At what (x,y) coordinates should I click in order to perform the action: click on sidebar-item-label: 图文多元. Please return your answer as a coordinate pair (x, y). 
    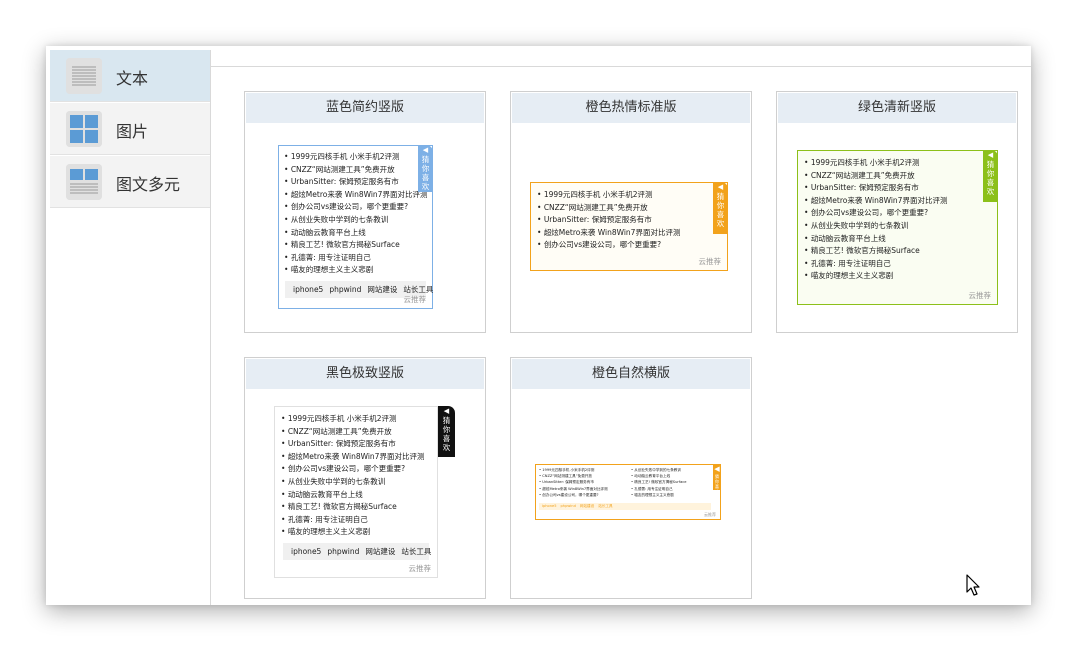
    Looking at the image, I should click on (148, 184).